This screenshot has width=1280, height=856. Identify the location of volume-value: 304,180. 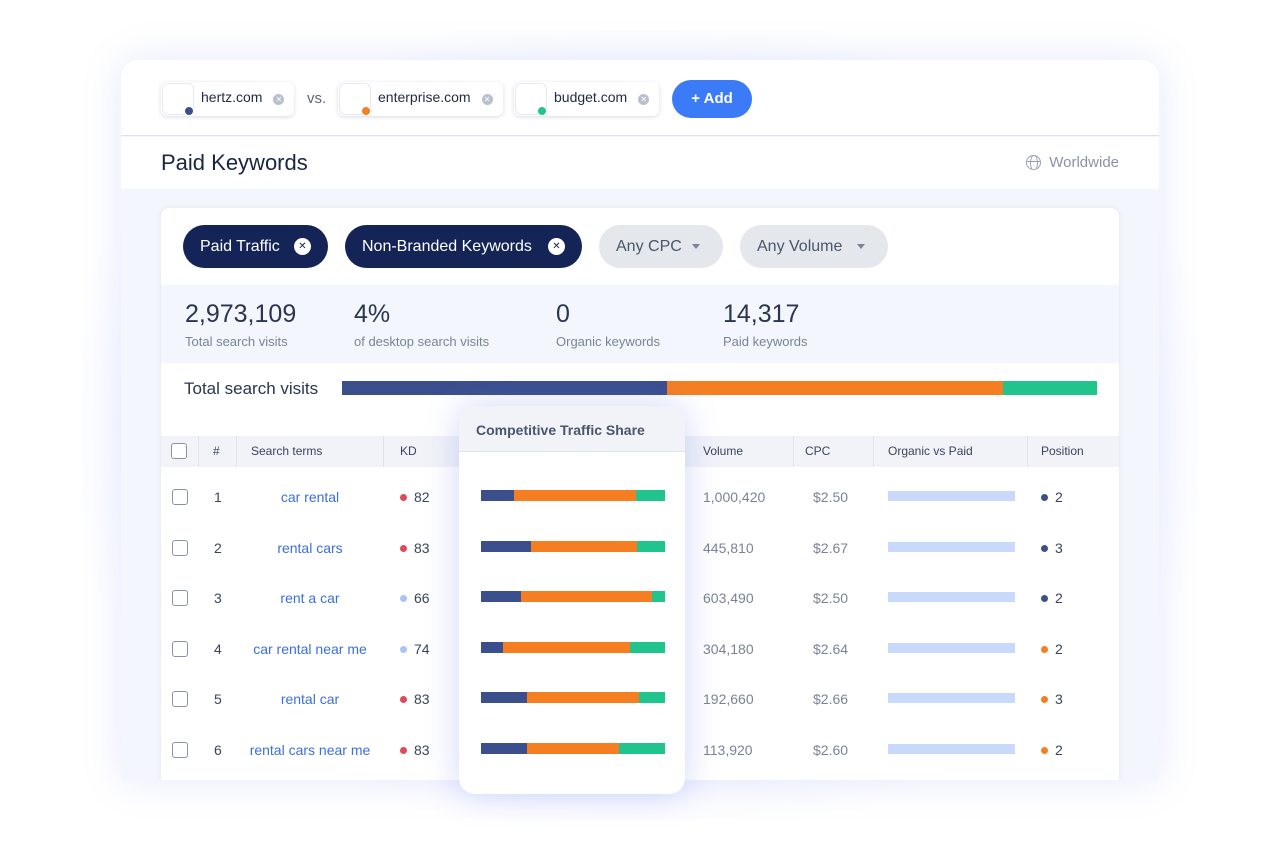
(728, 648).